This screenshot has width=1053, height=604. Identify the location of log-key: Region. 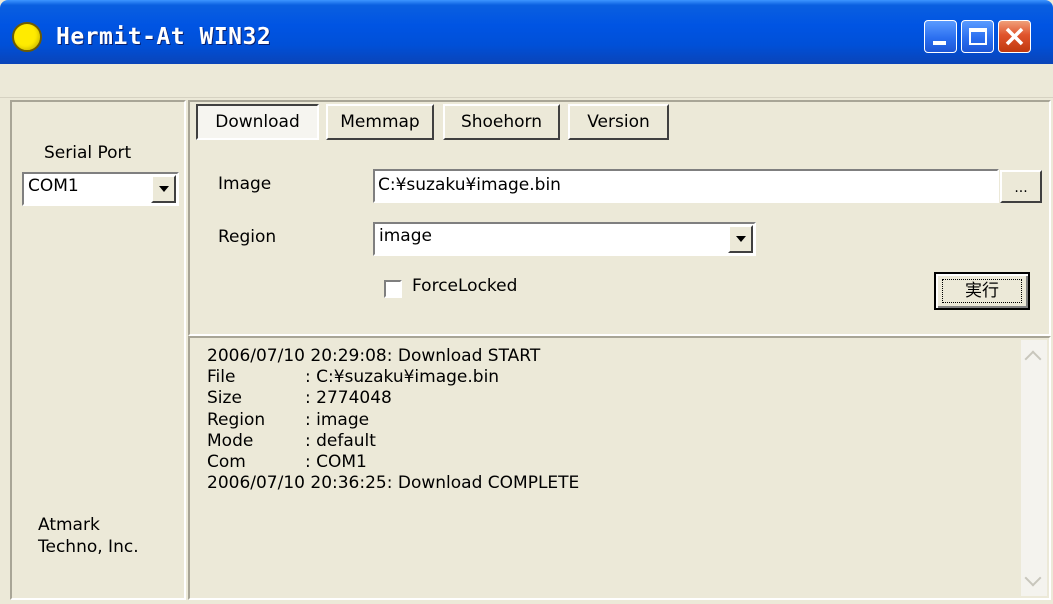
(236, 419).